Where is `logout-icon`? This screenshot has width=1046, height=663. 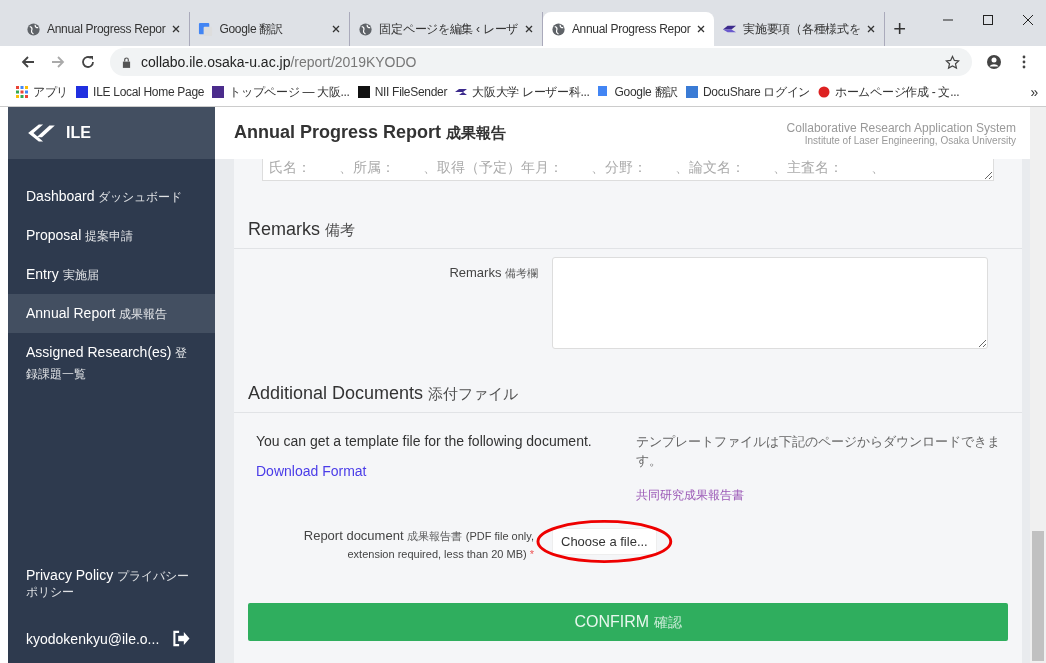 logout-icon is located at coordinates (181, 638).